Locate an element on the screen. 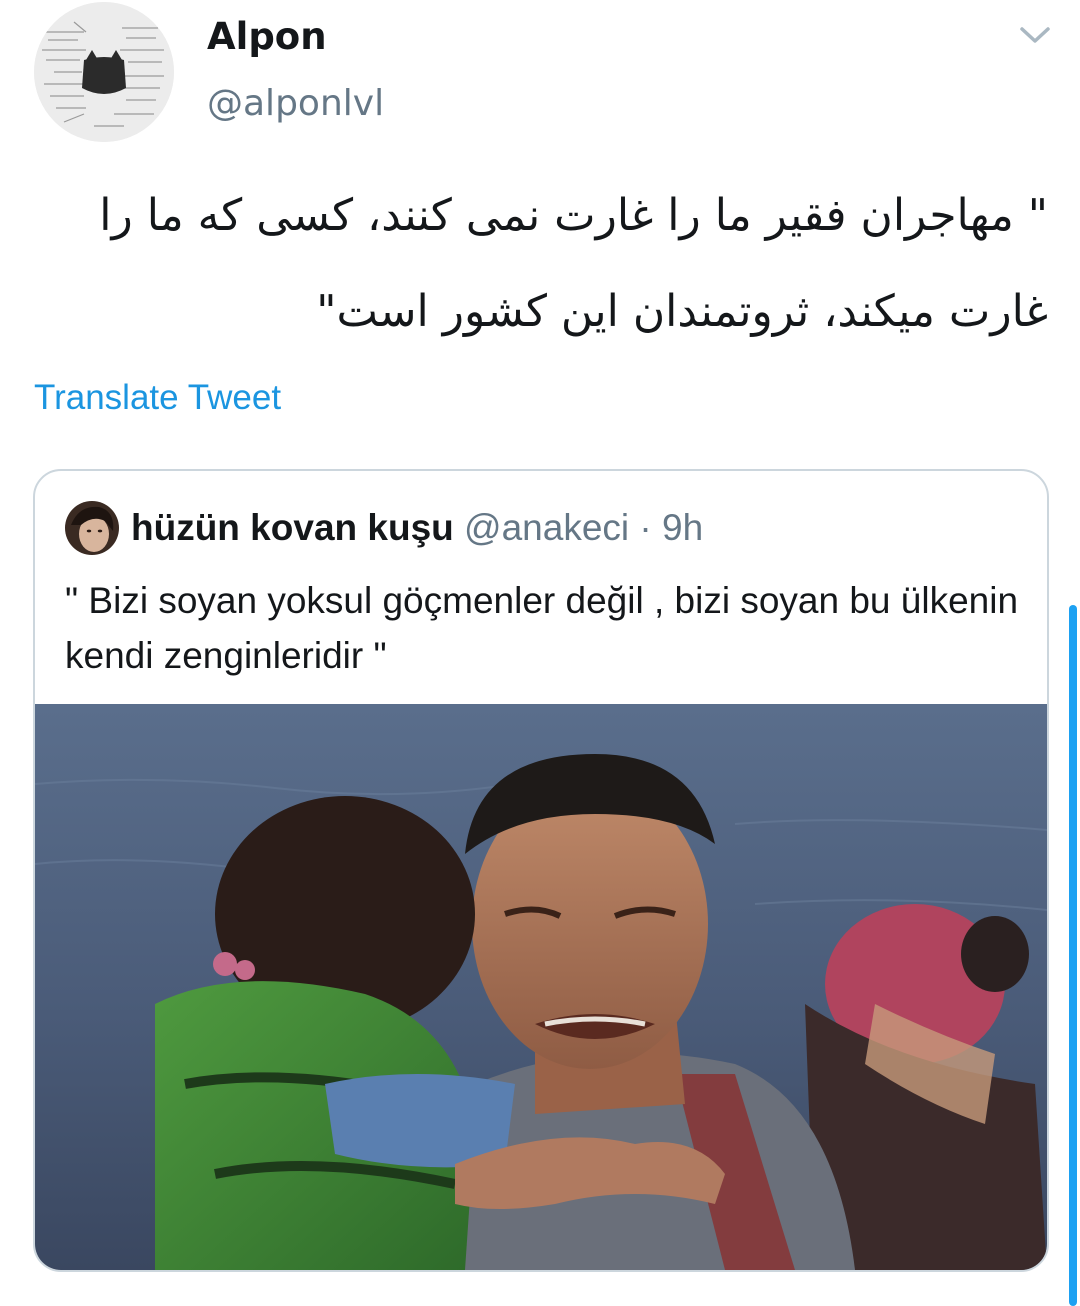 The image size is (1080, 1306). author-handle: @alponlvl is located at coordinates (295, 104).